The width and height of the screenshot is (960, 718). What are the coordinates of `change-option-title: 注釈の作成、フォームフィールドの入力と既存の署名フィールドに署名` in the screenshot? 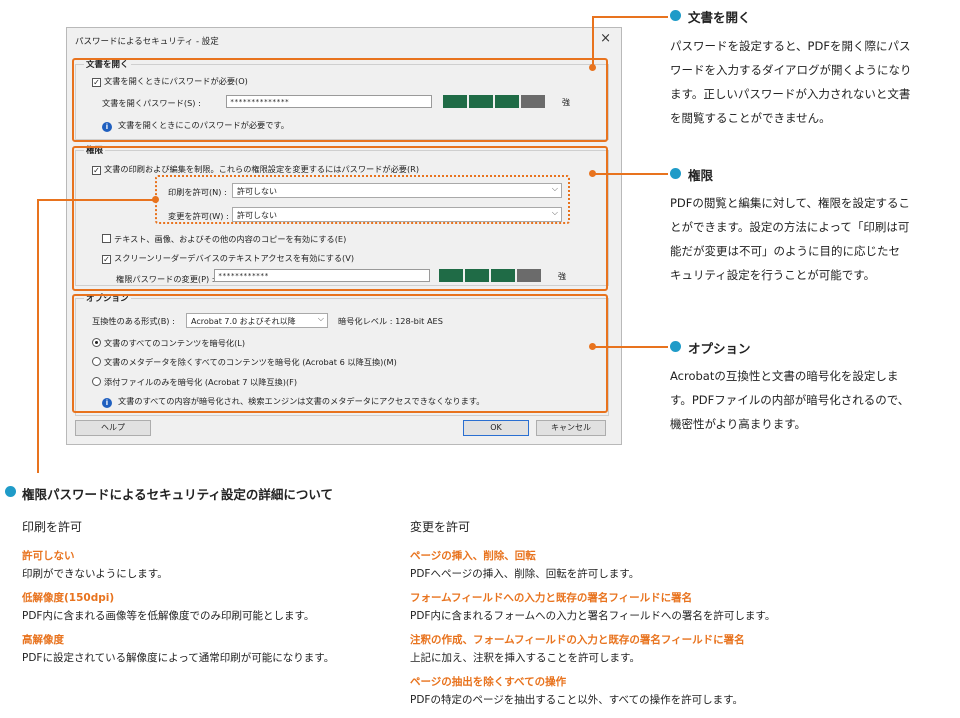 It's located at (577, 640).